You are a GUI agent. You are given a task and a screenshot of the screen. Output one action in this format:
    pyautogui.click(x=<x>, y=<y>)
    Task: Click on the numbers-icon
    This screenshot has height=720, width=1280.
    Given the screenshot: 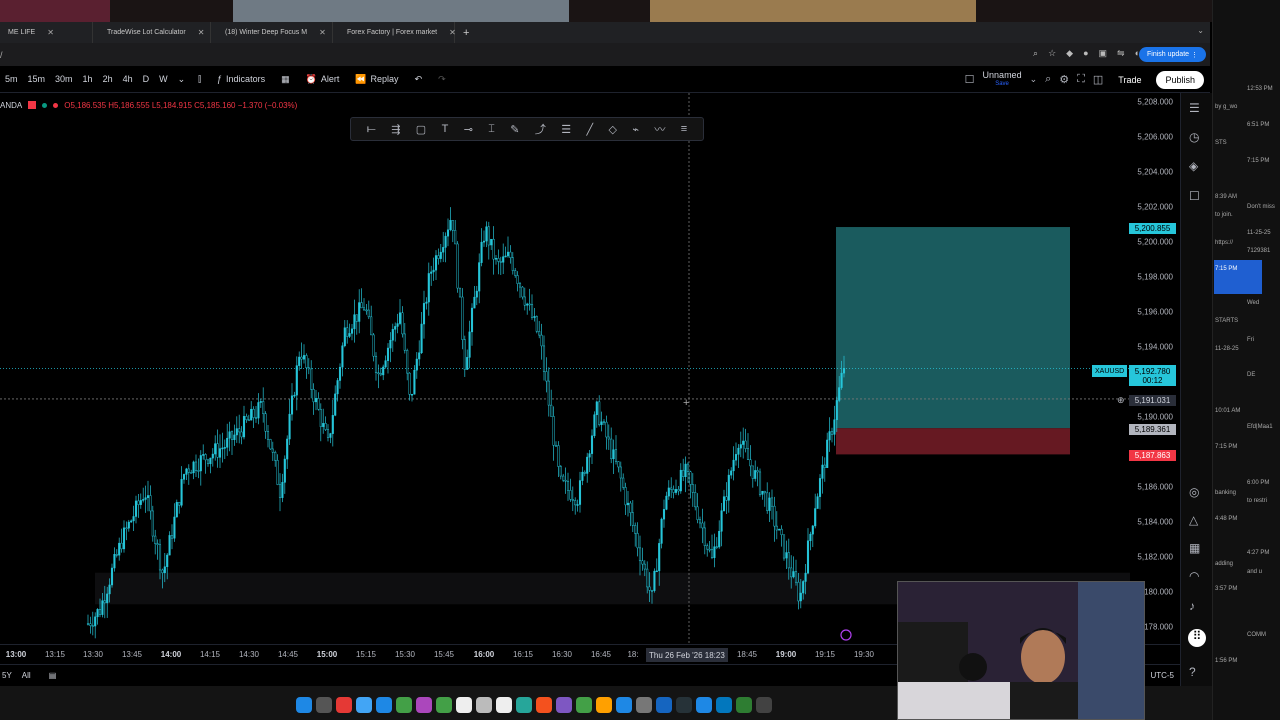 What is the action you would take?
    pyautogui.click(x=584, y=705)
    